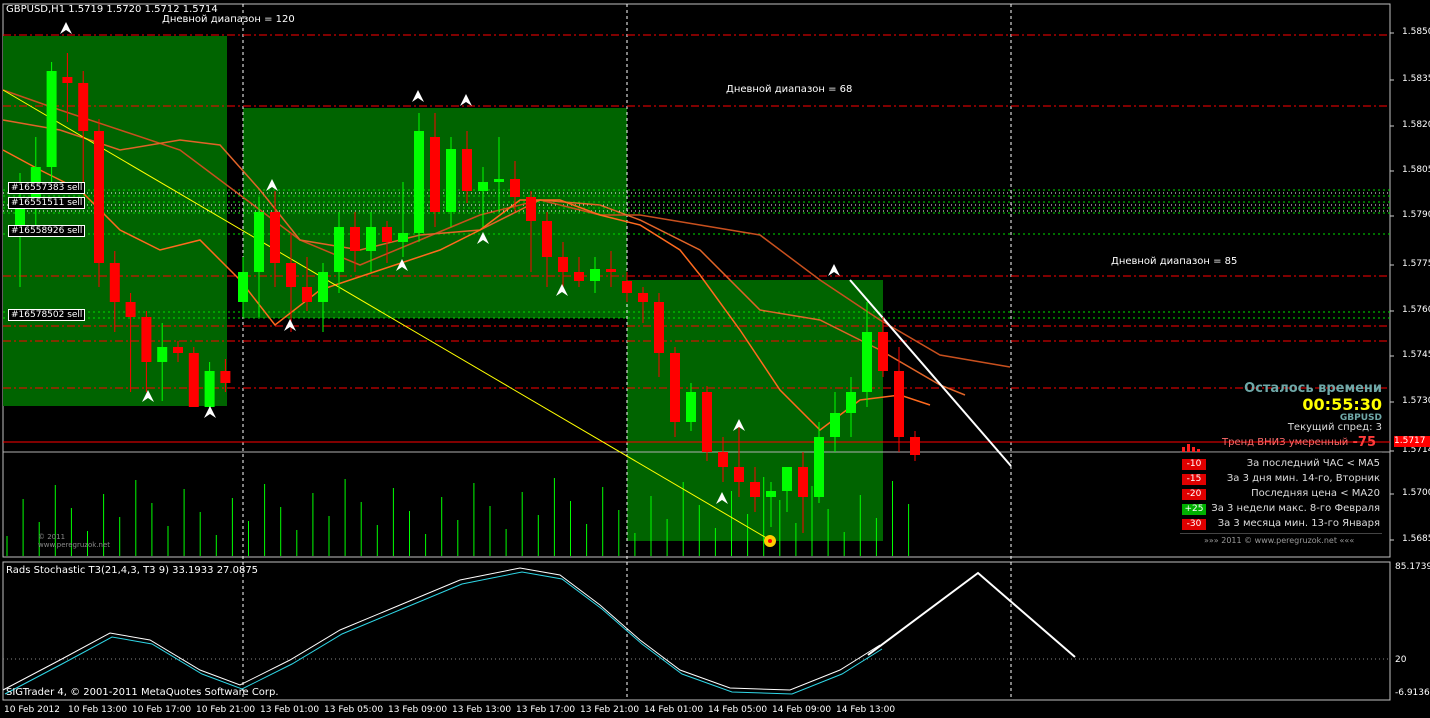  Describe the element at coordinates (1416, 355) in the screenshot. I see `price-tick: 1.5745` at that location.